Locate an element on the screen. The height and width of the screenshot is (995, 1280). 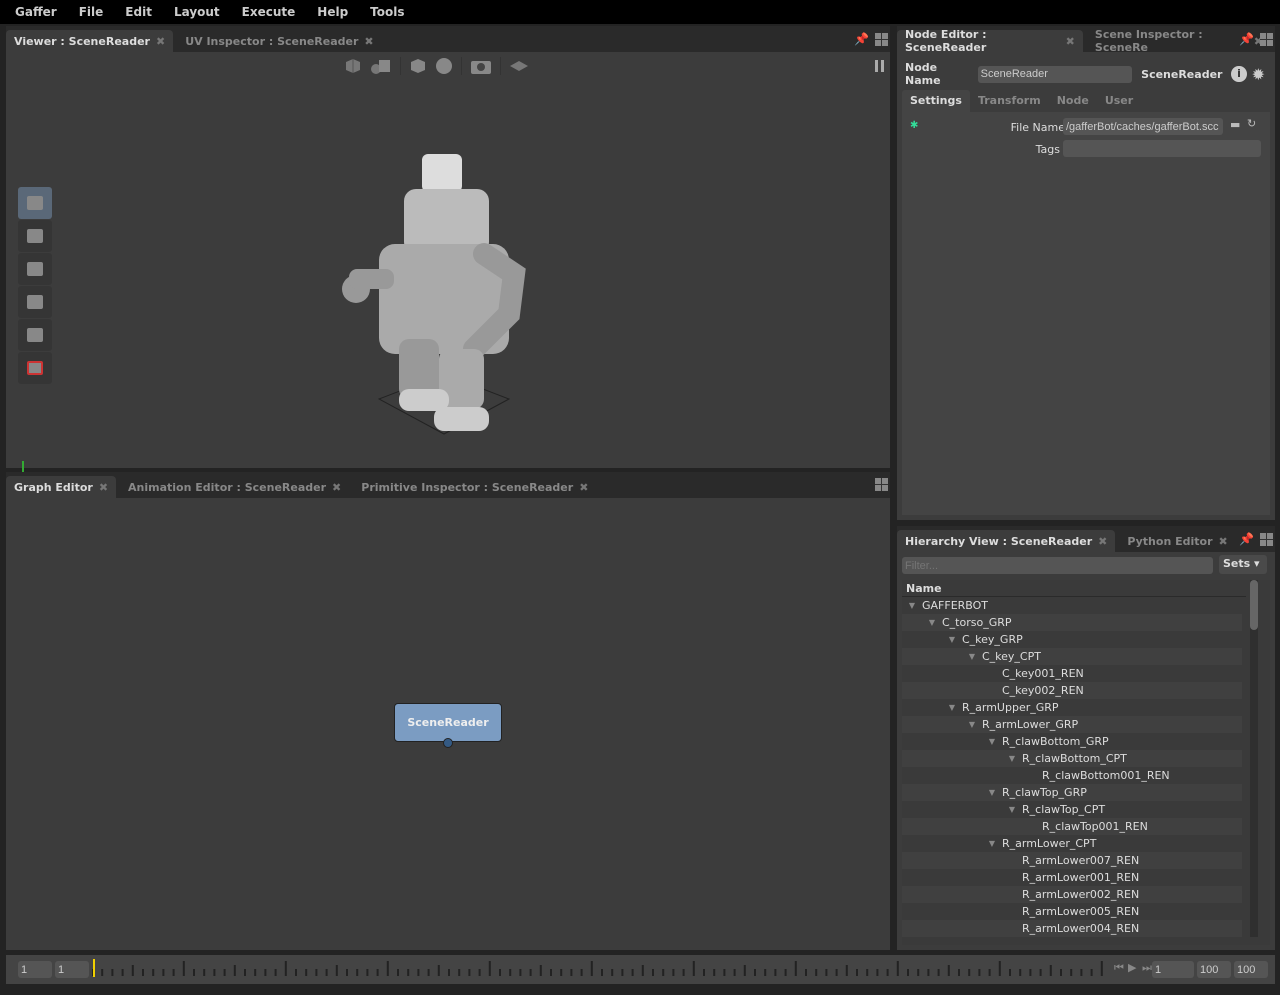
tab-node: Node Editor : SceneReader ✖ is located at coordinates (990, 41).